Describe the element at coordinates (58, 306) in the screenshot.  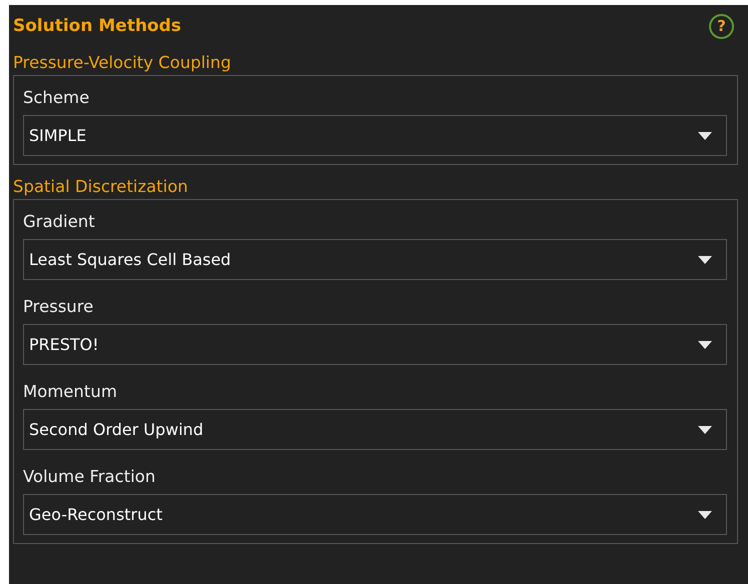
I see `field-label: Pressure` at that location.